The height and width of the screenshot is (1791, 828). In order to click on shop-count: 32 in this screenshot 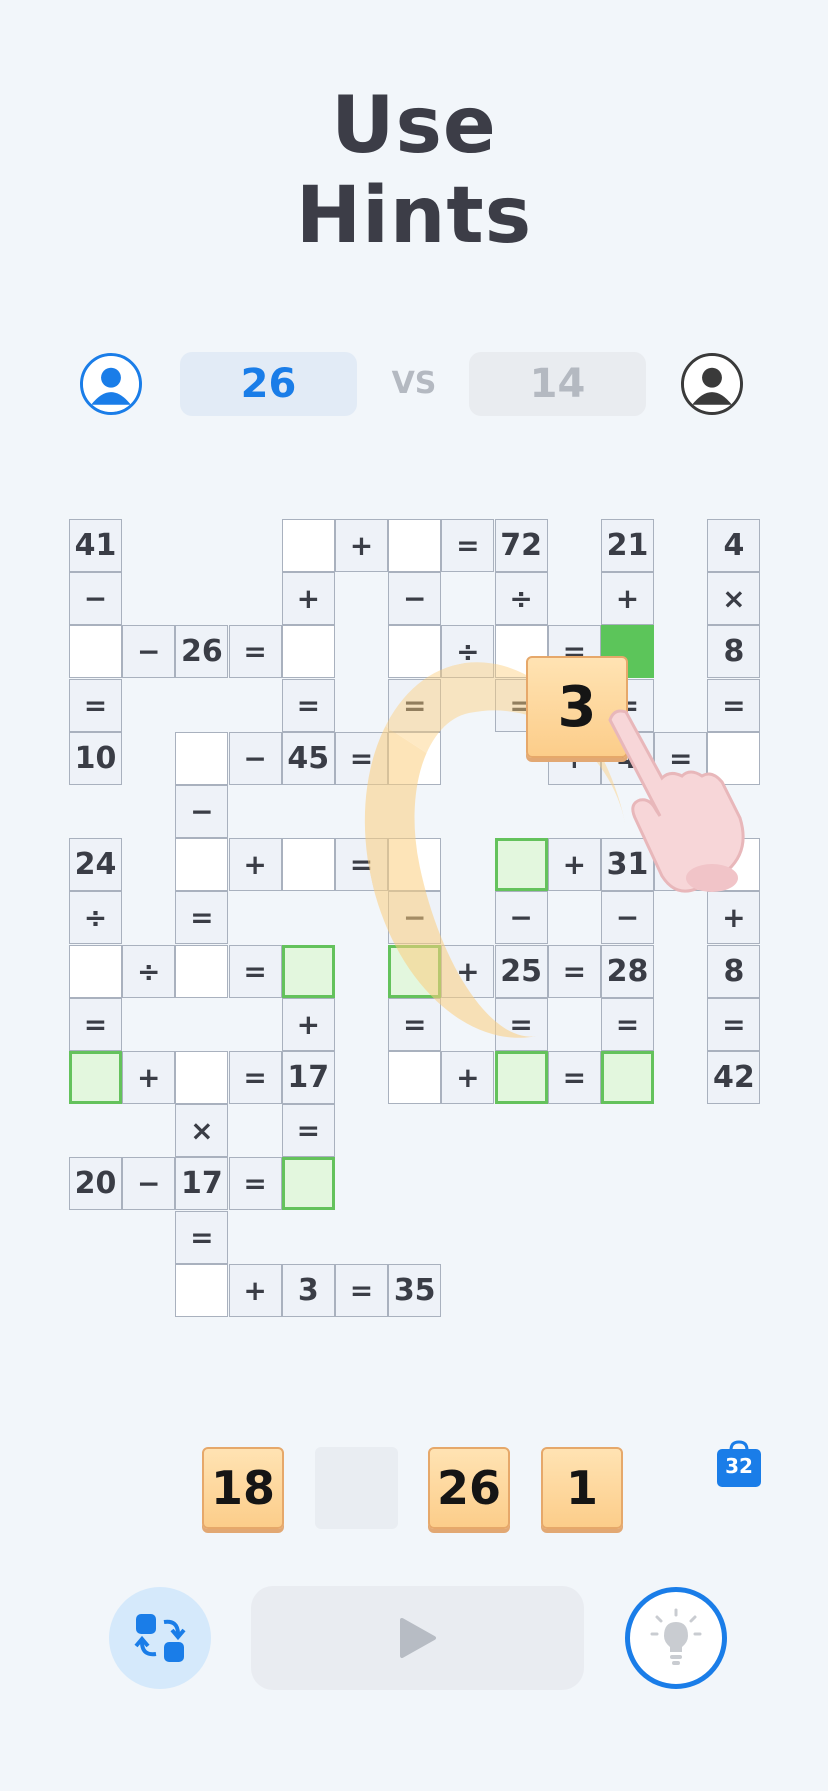, I will do `click(739, 1466)`.